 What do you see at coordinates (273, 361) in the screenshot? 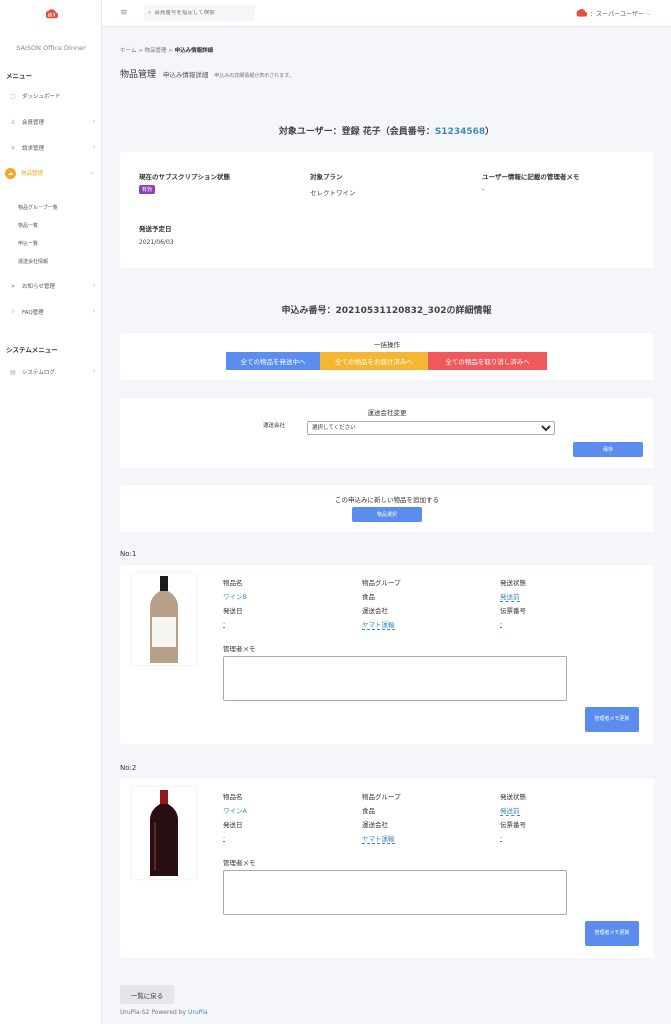
I see `bulk-shipping-button: 全ての物品を発送中へ` at bounding box center [273, 361].